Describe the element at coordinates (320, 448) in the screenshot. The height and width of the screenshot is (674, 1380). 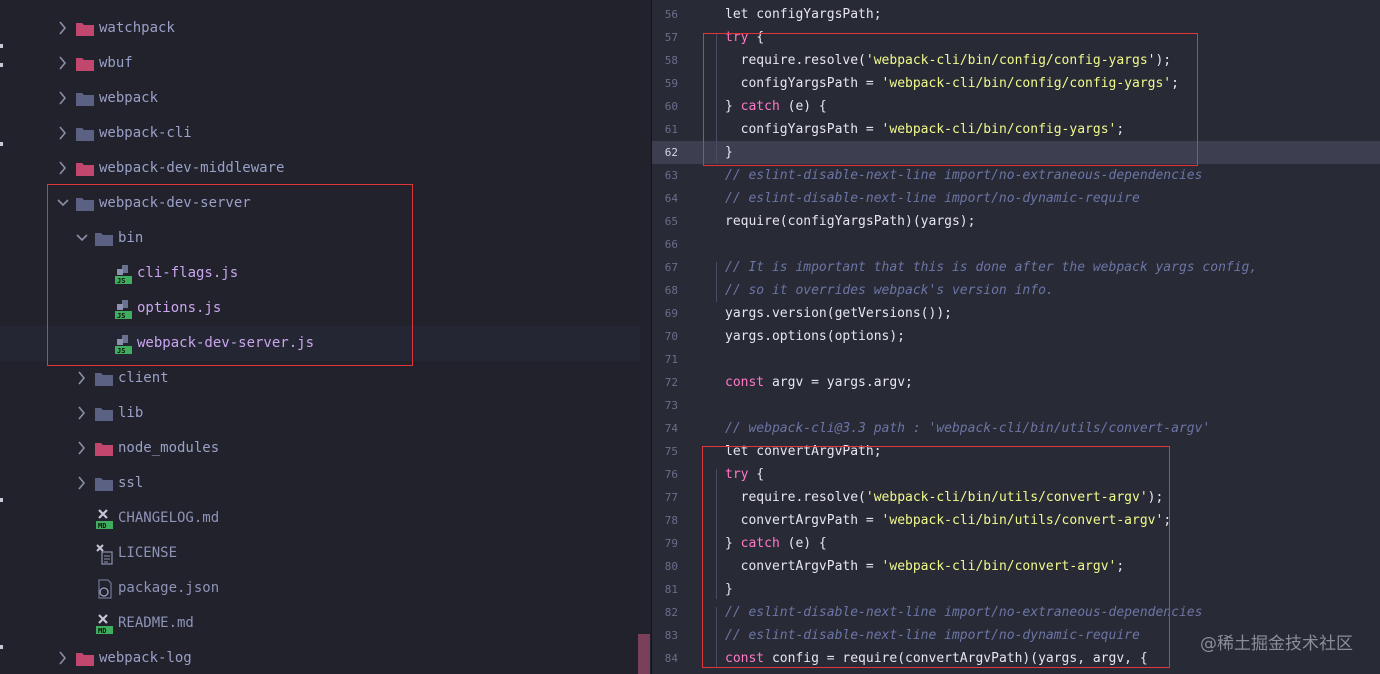
I see `tree-folder-row: node_modules` at that location.